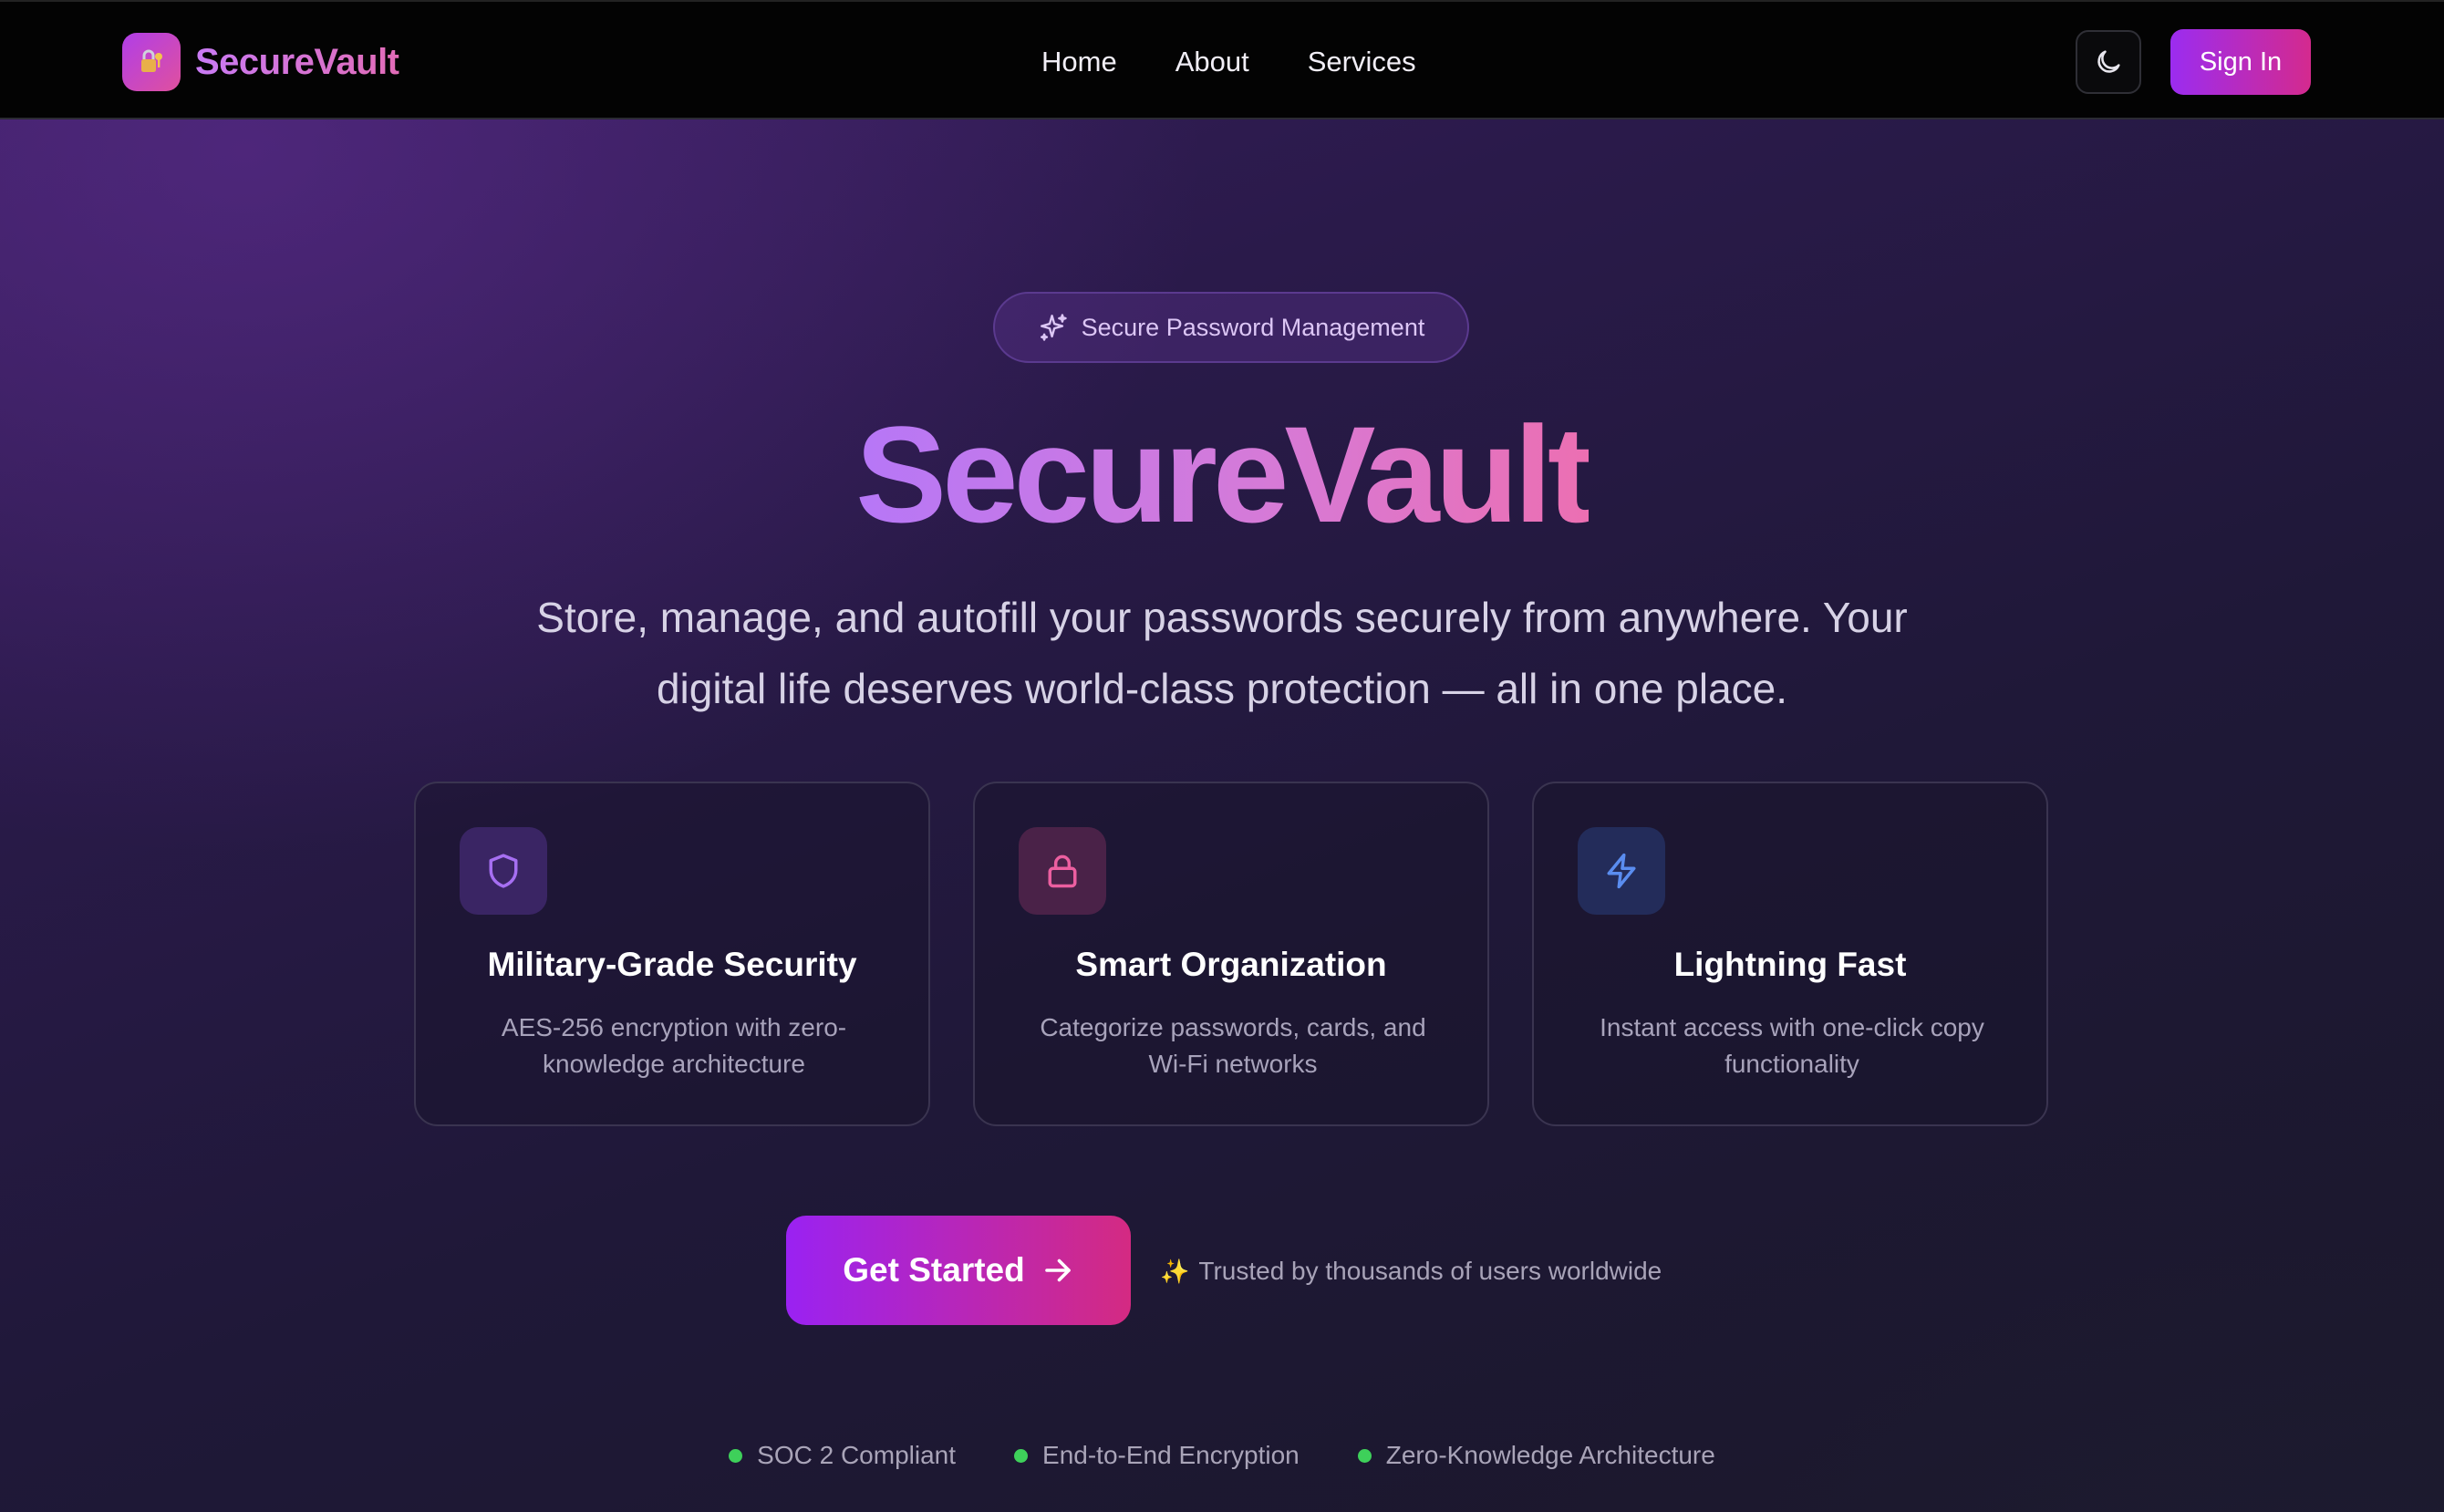 This screenshot has height=1512, width=2444. What do you see at coordinates (1157, 1455) in the screenshot?
I see `badge-e2e-encryption: End-to-End Encryption` at bounding box center [1157, 1455].